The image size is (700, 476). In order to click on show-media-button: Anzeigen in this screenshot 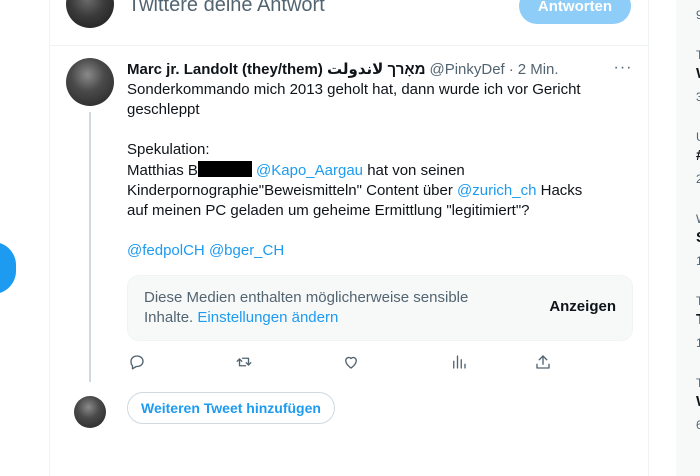, I will do `click(582, 306)`.